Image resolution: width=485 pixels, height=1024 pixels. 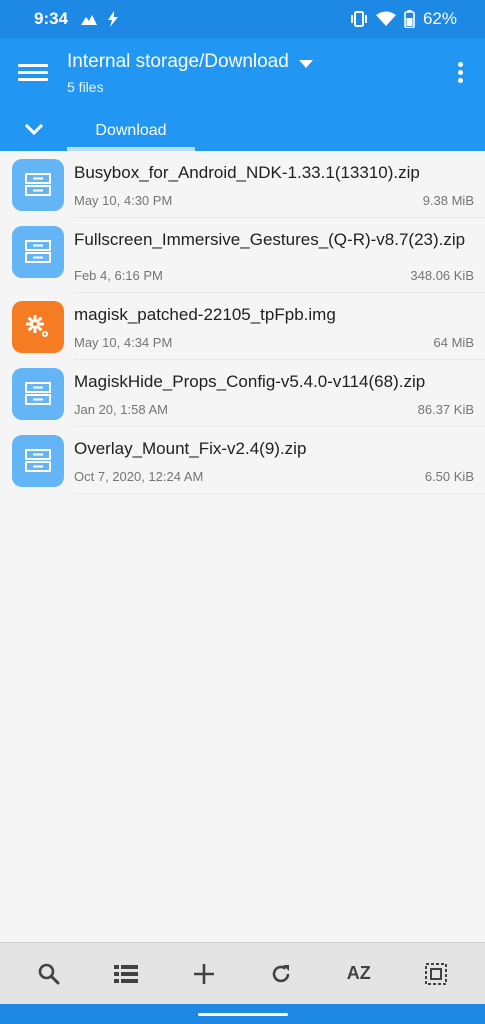 What do you see at coordinates (33, 65) in the screenshot?
I see `hamburger-icon` at bounding box center [33, 65].